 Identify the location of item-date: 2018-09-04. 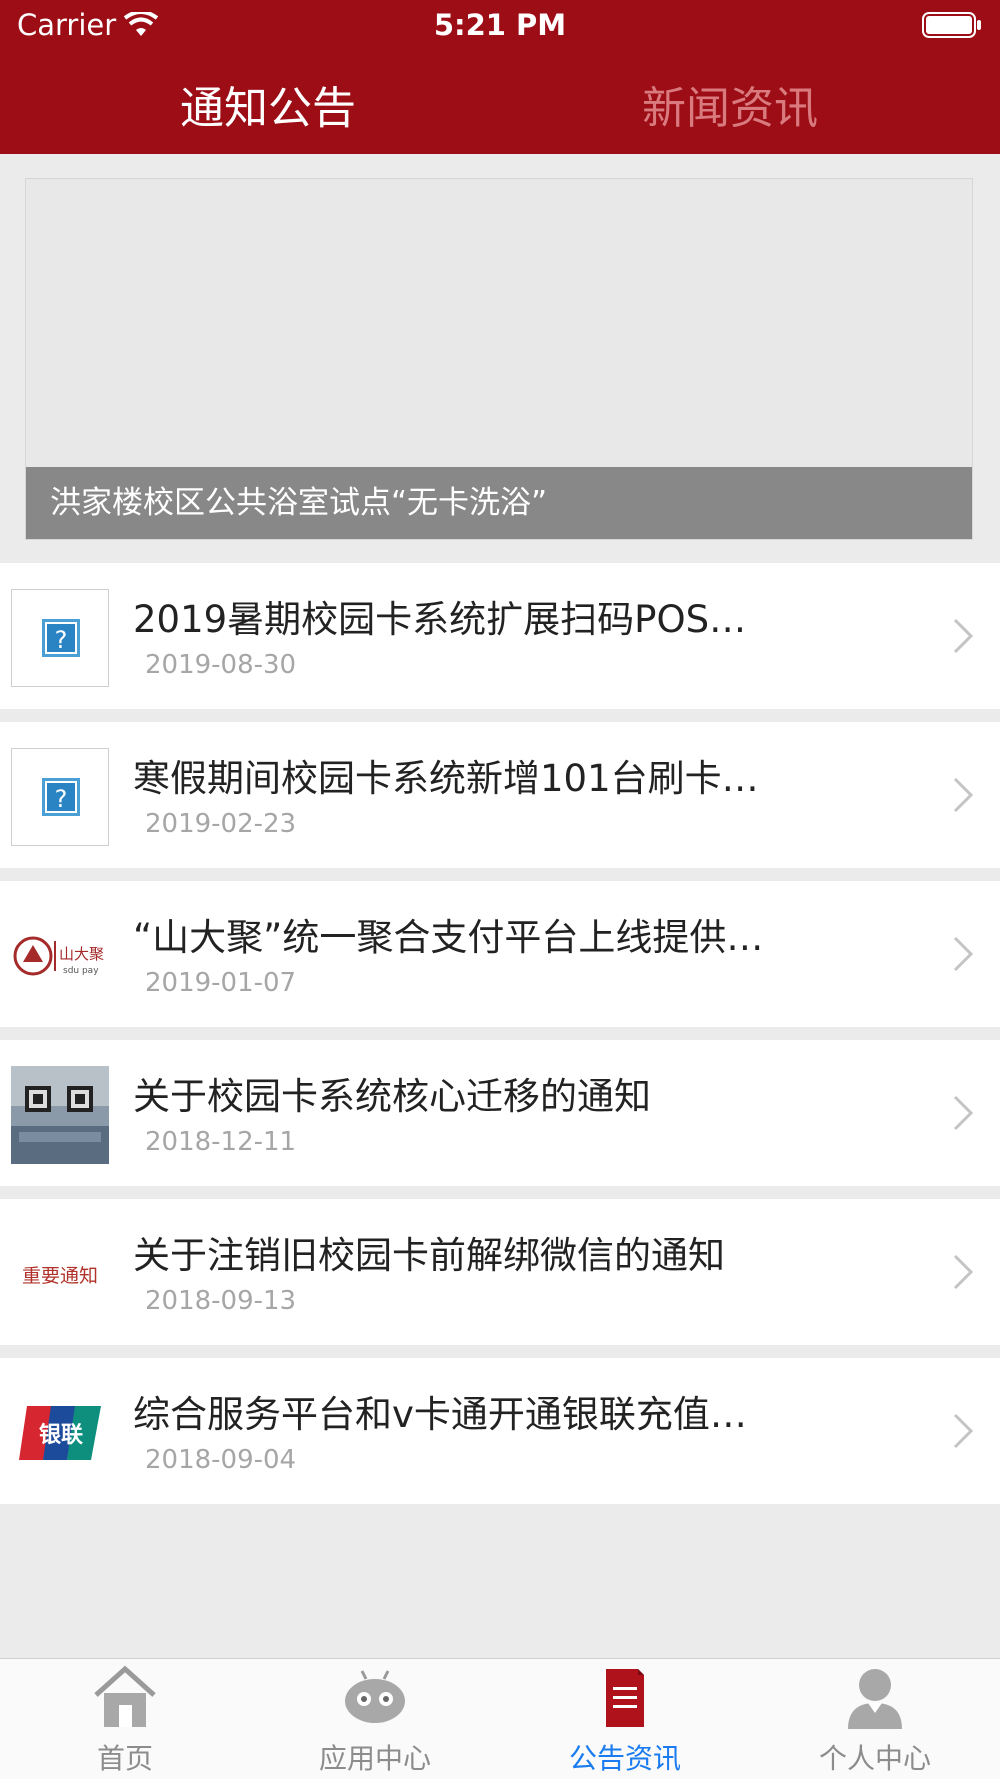
(221, 1460).